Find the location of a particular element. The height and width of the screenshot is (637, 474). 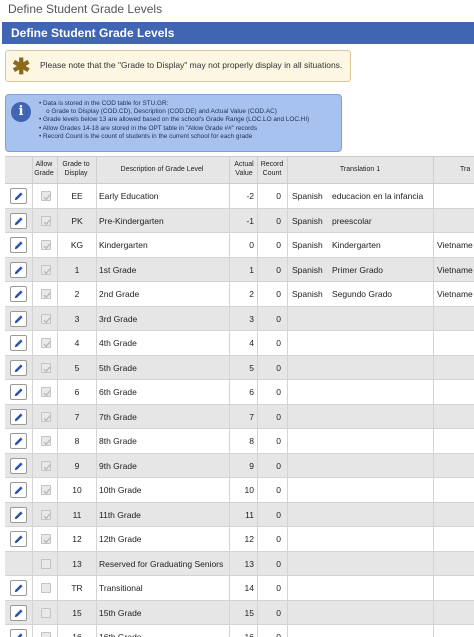

description-cell: 15th Grade is located at coordinates (120, 612).